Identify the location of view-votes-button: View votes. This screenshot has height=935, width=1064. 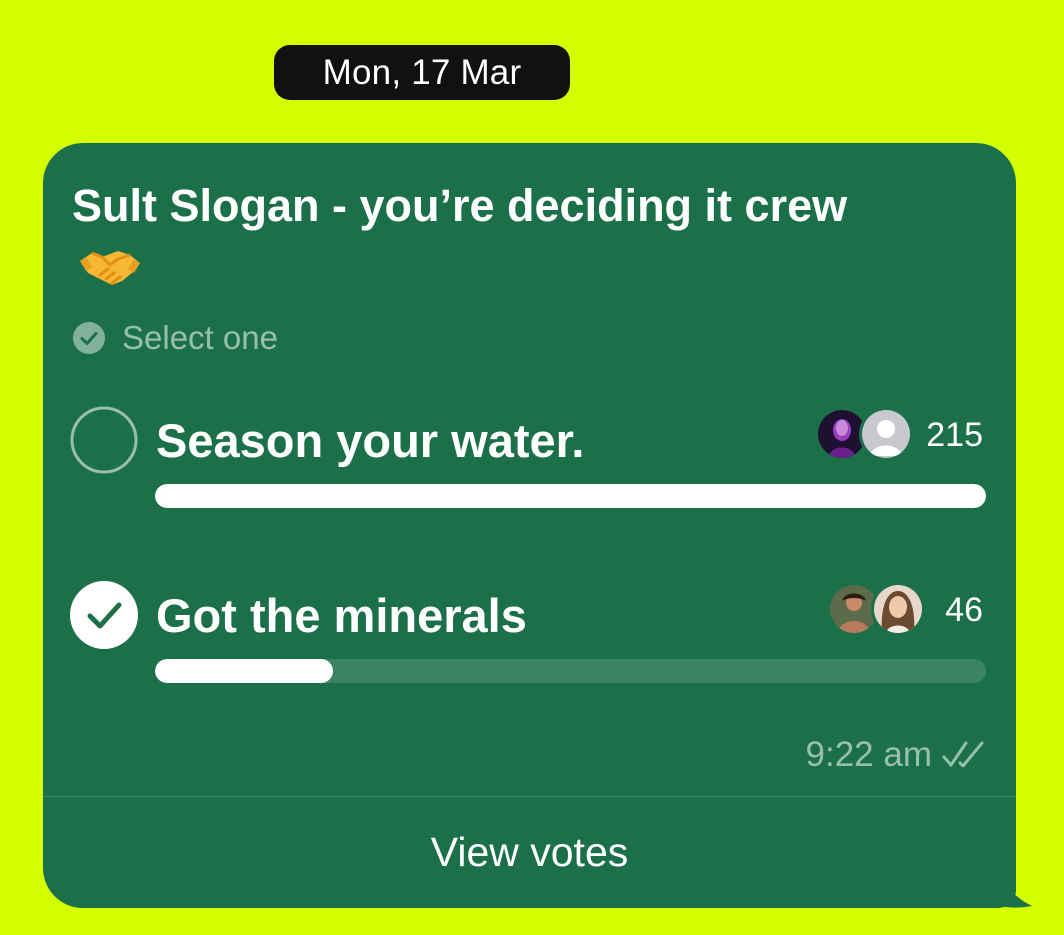
(529, 852).